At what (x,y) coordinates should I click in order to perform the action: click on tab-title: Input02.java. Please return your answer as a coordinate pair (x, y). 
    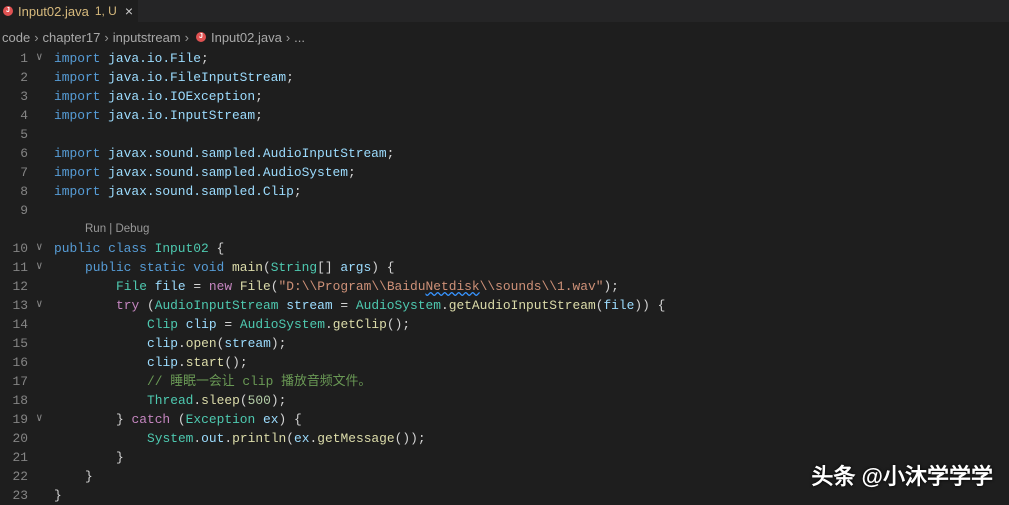
    Looking at the image, I should click on (53, 11).